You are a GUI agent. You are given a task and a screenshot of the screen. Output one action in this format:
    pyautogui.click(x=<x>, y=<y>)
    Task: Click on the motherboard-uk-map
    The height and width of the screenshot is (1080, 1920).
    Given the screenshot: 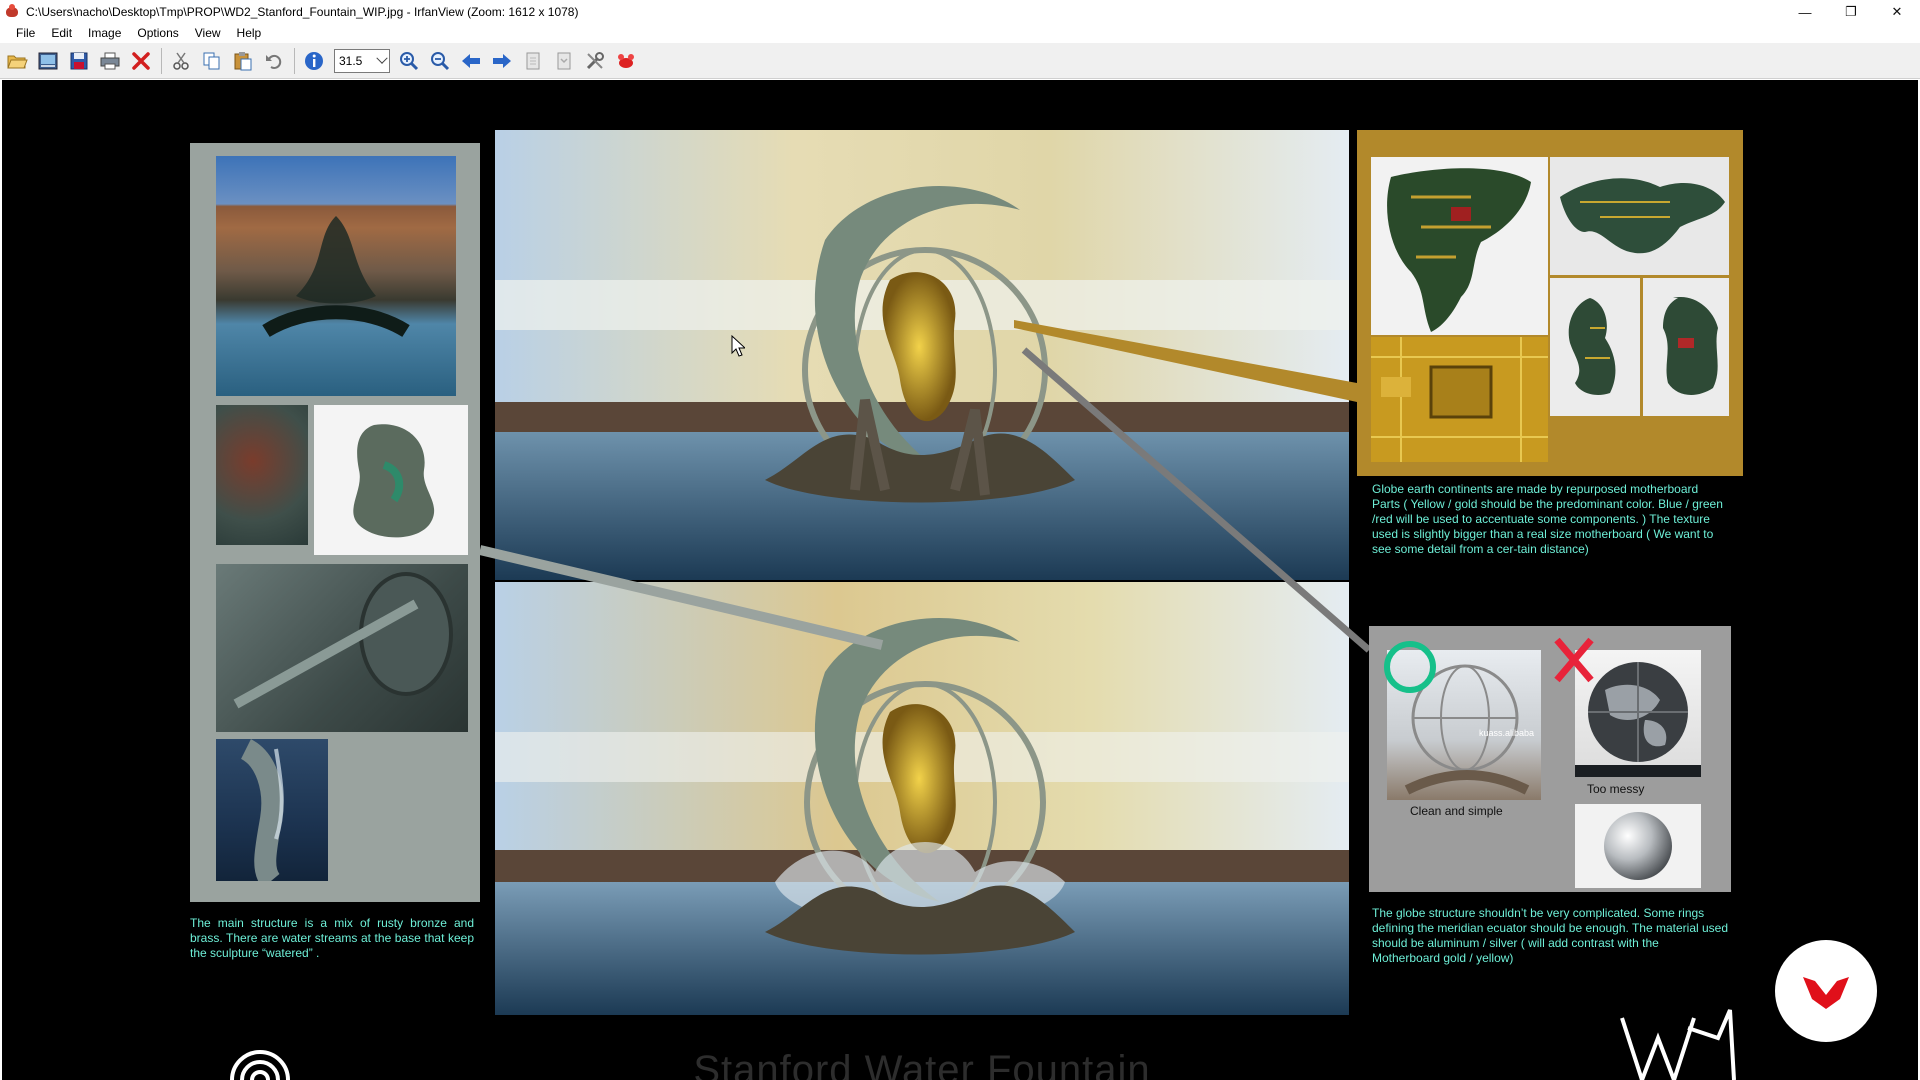 What is the action you would take?
    pyautogui.click(x=1595, y=347)
    